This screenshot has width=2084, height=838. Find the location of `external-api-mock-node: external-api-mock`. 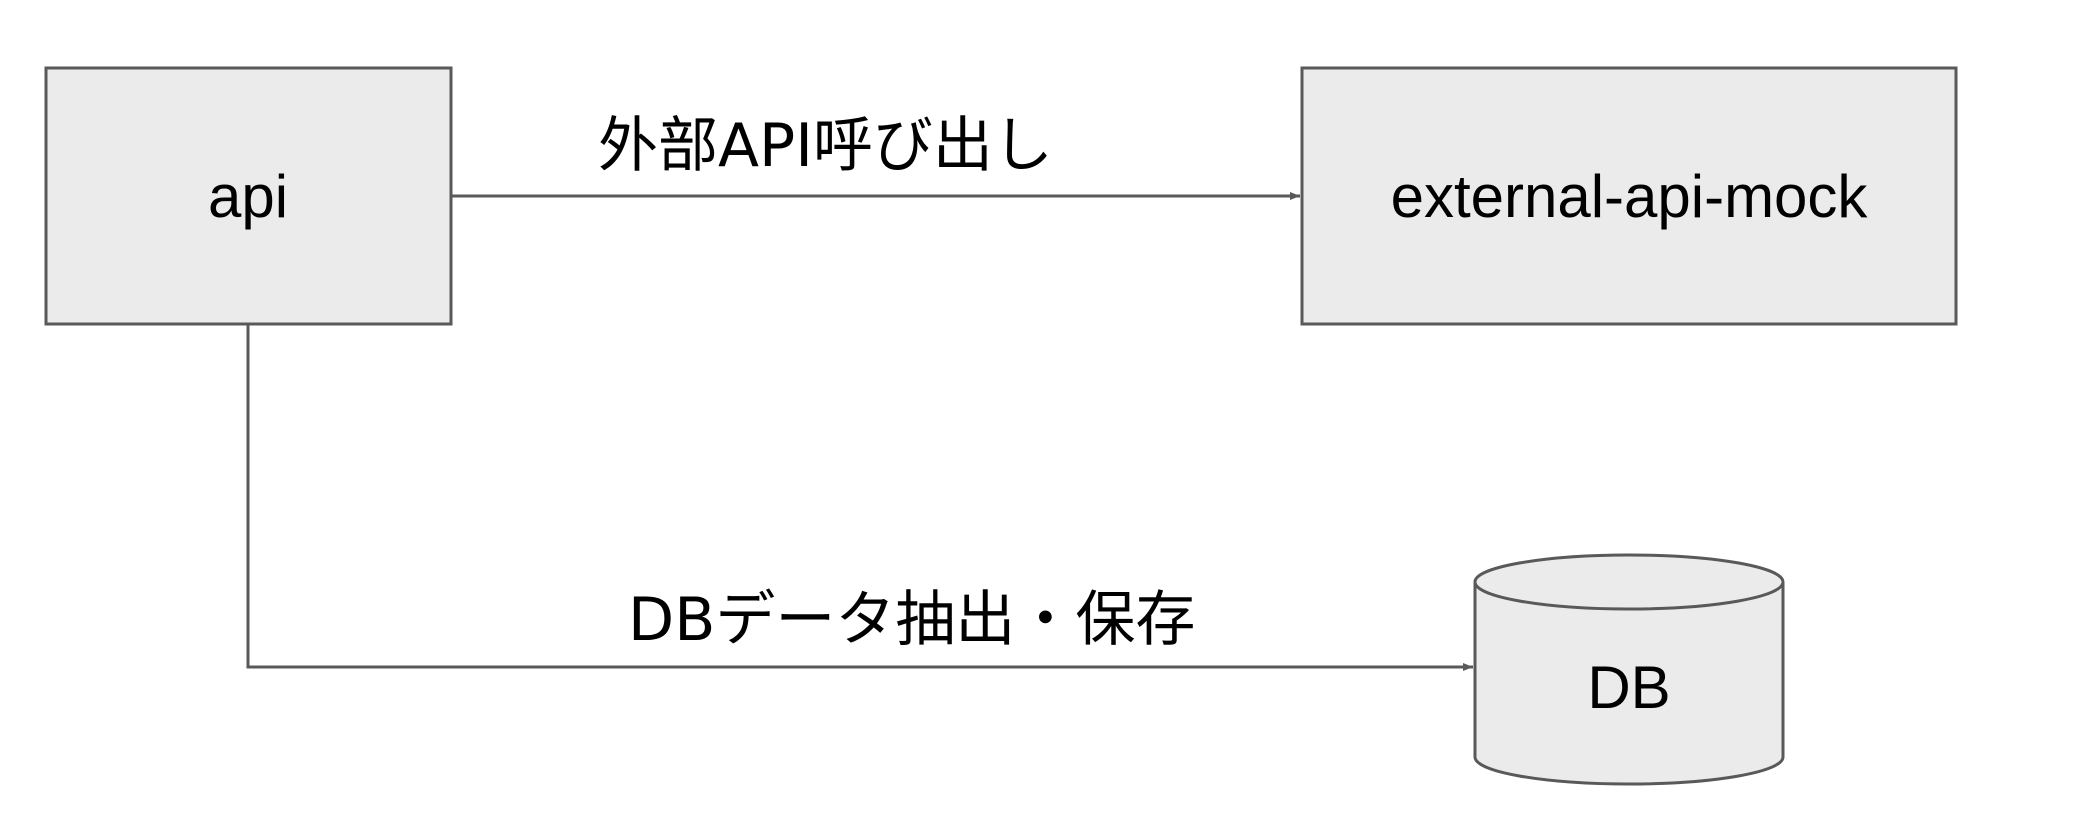

external-api-mock-node: external-api-mock is located at coordinates (1629, 196).